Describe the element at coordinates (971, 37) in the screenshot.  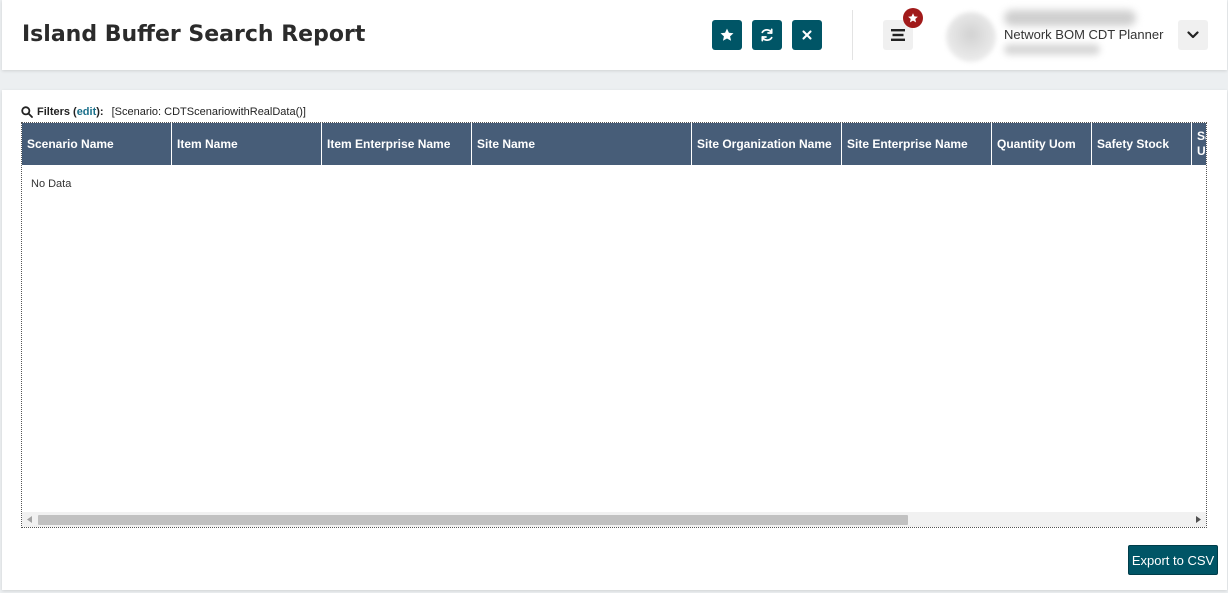
I see `user-avatar` at that location.